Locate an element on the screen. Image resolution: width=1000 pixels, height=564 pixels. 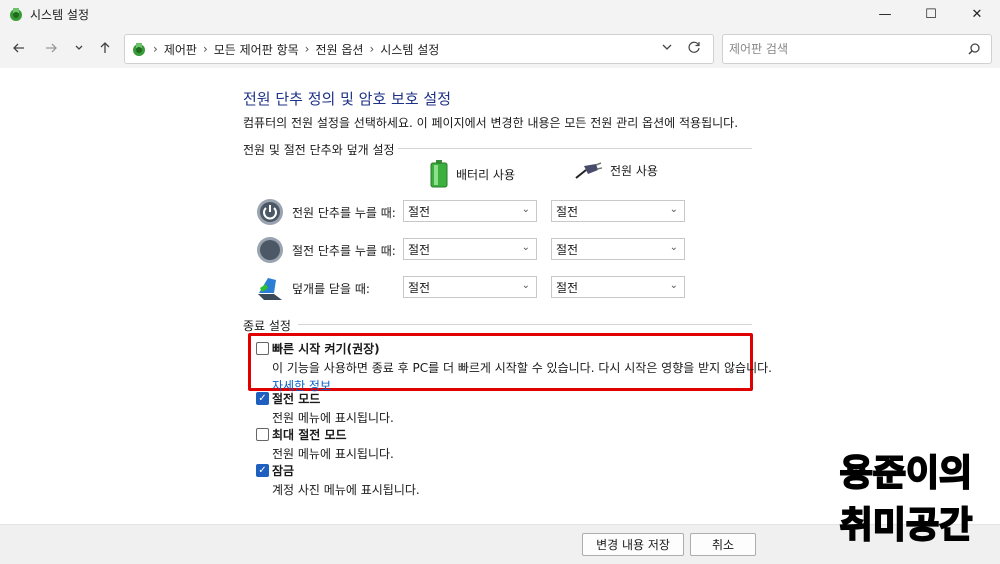
close-button: ✕ is located at coordinates (977, 14).